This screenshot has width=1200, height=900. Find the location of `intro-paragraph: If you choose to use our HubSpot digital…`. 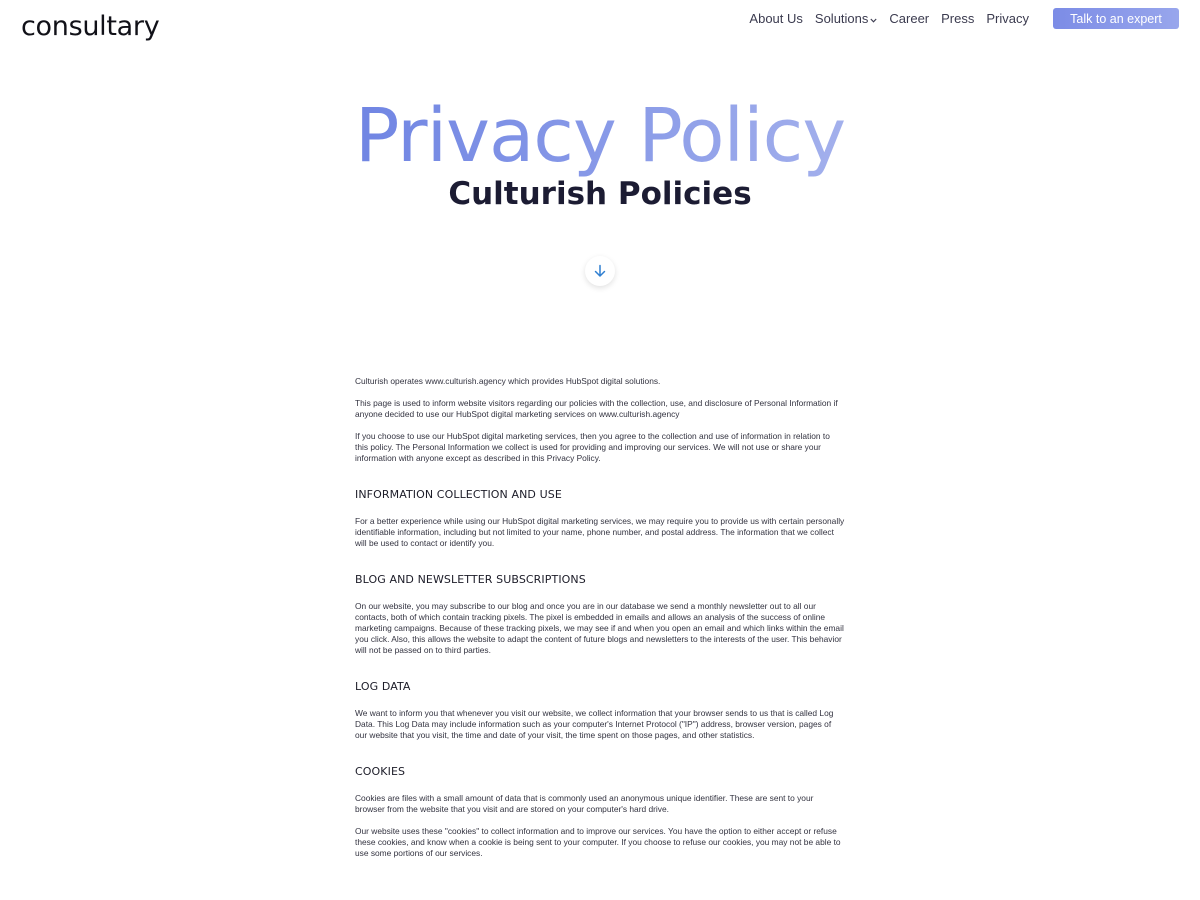

intro-paragraph: If you choose to use our HubSpot digital… is located at coordinates (592, 447).